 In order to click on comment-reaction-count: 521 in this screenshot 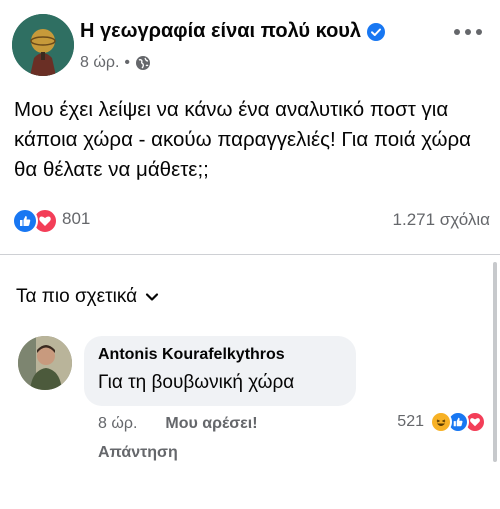, I will do `click(410, 421)`.